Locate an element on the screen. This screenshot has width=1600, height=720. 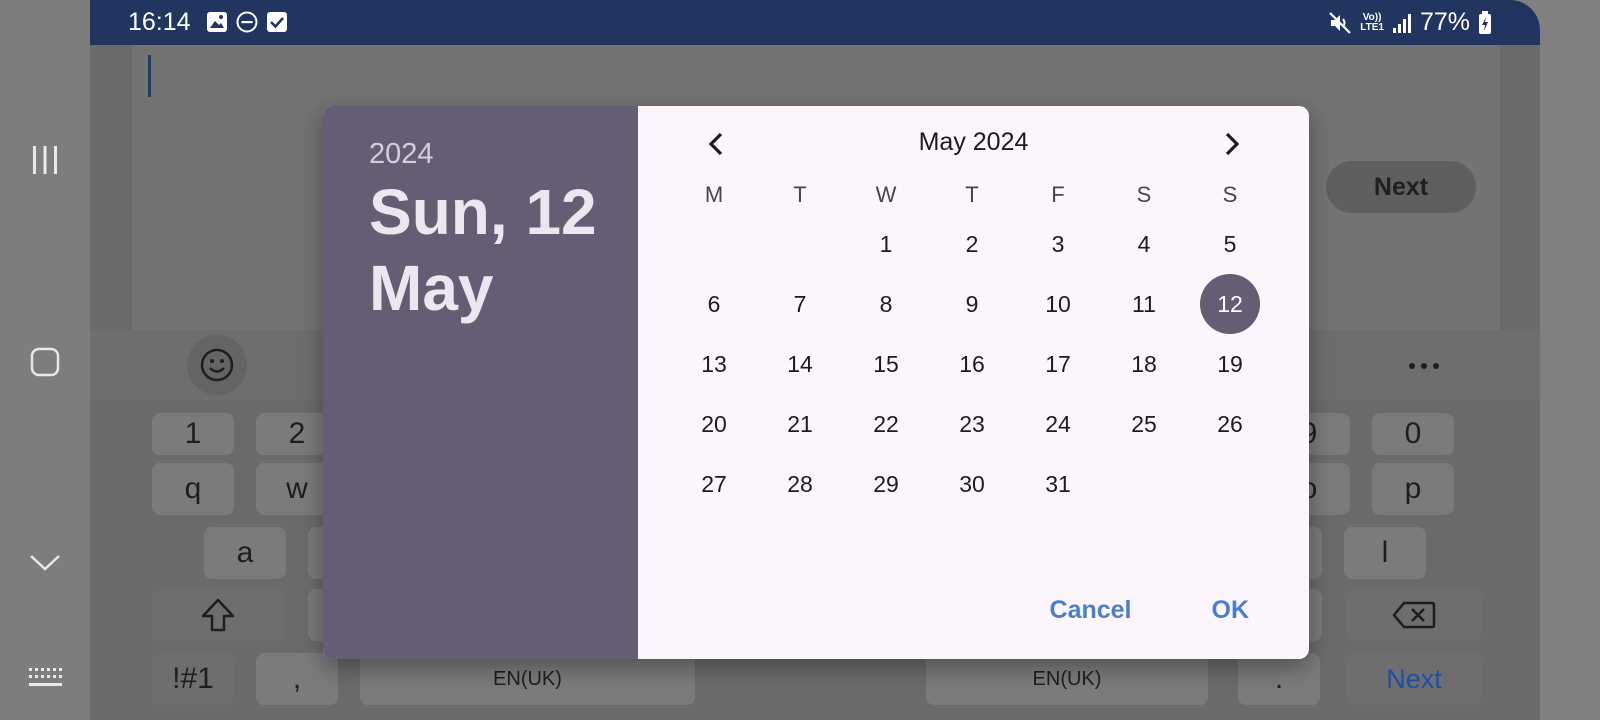
calendar-day: 6 is located at coordinates (714, 304).